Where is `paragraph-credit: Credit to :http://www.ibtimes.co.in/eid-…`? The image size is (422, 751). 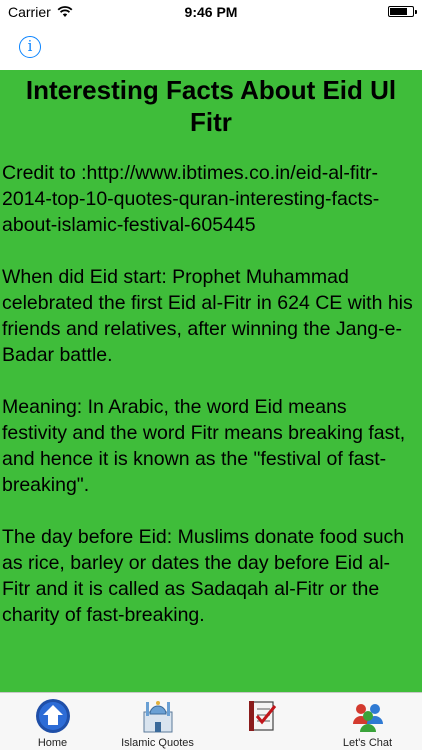 paragraph-credit: Credit to :http://www.ibtimes.co.in/eid-… is located at coordinates (191, 199).